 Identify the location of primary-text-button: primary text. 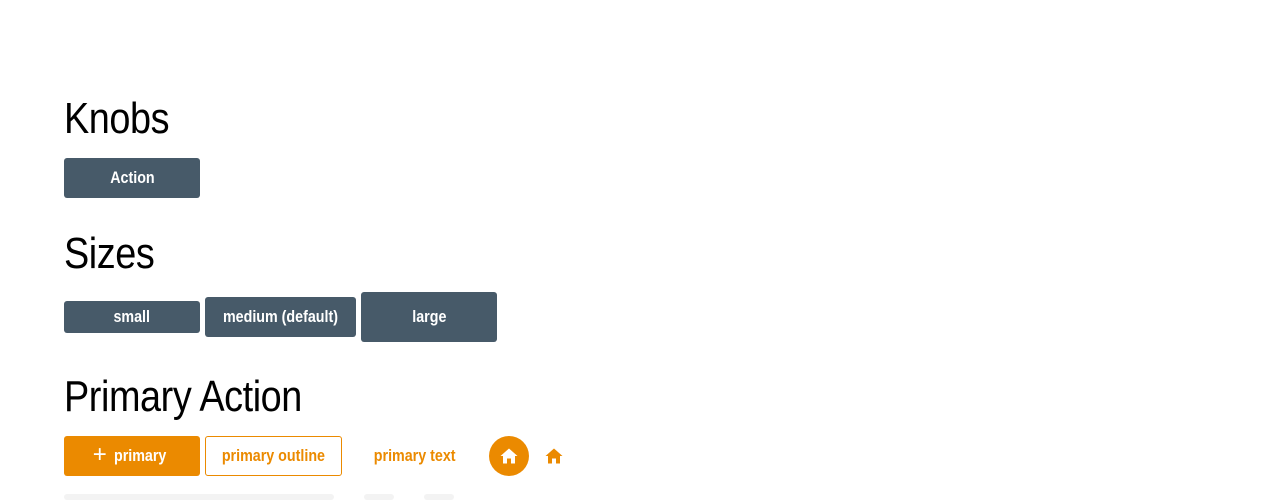
(415, 456).